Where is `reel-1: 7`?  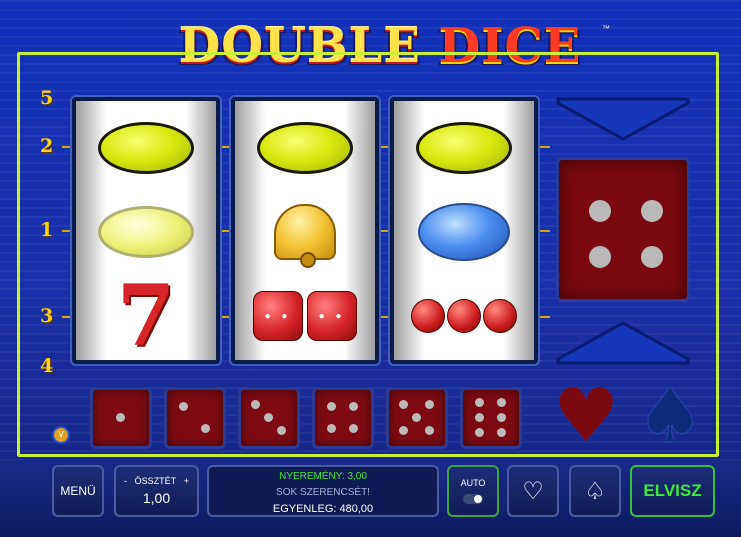
reel-1: 7 is located at coordinates (146, 230).